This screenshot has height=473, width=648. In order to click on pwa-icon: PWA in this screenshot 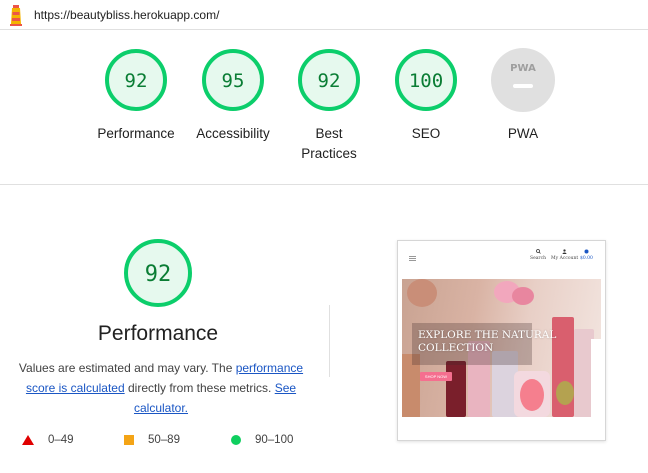, I will do `click(523, 80)`.